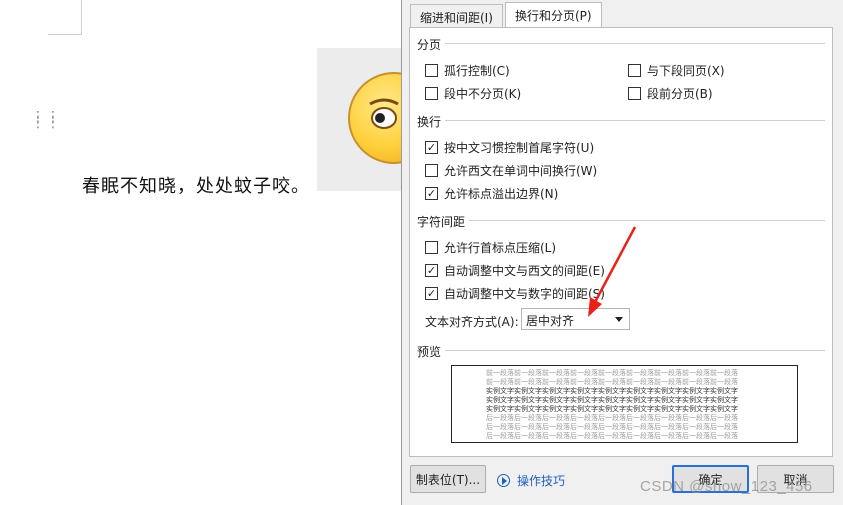  I want to click on checkbox-label: 允许西文在单词中间换行(W), so click(521, 171).